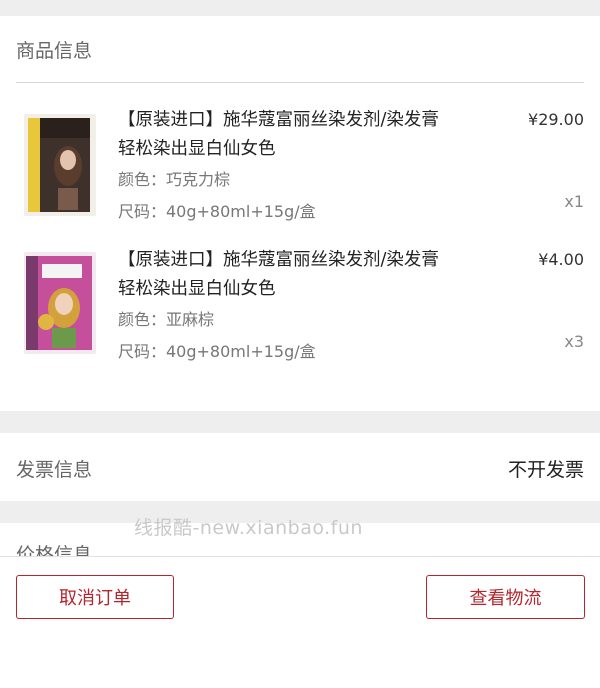  Describe the element at coordinates (248, 528) in the screenshot. I see `watermark: 线报酷-new.xianbao.fun` at that location.